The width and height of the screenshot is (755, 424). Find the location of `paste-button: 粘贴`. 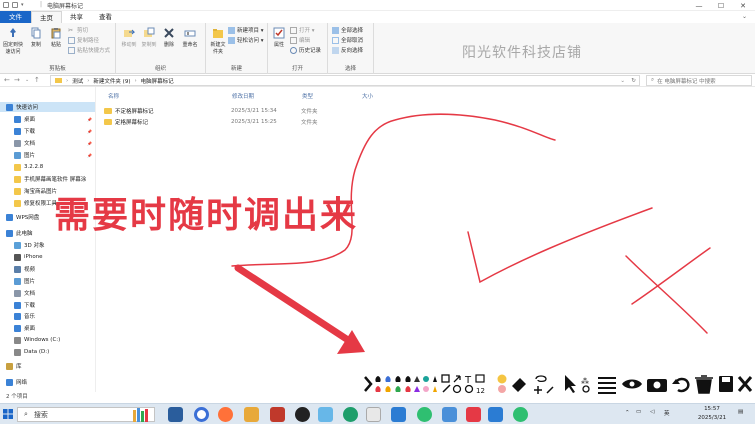

paste-button: 粘贴 is located at coordinates (56, 37).